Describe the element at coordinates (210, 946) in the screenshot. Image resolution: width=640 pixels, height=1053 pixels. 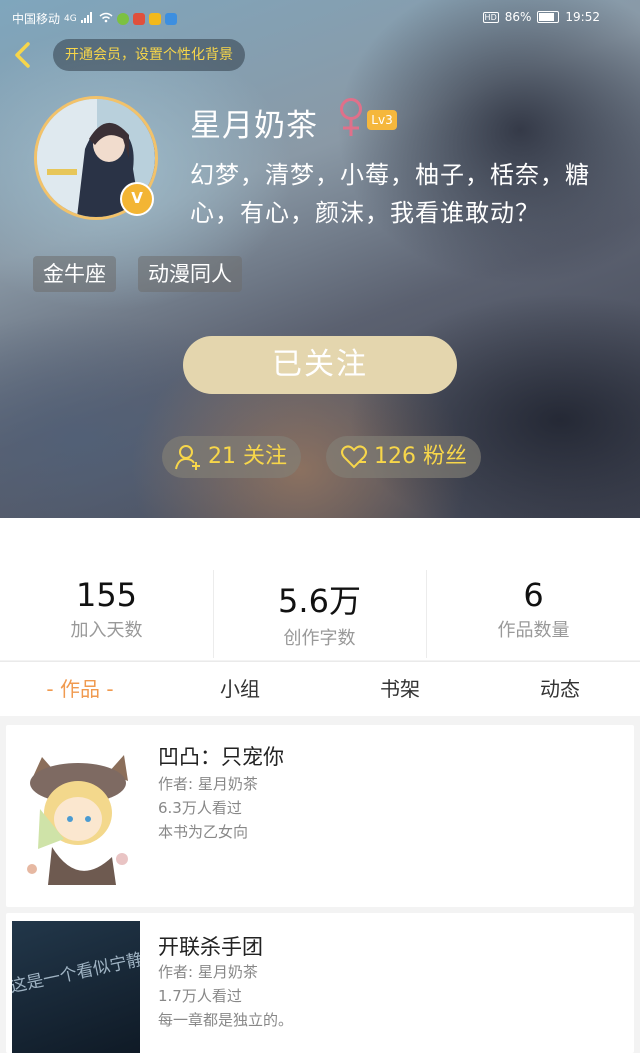
I see `book-title: 开联杀手团` at that location.